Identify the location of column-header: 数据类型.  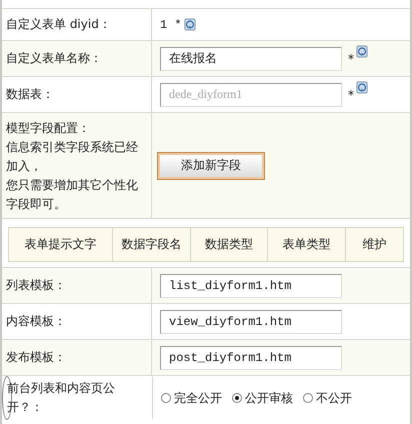
(229, 244).